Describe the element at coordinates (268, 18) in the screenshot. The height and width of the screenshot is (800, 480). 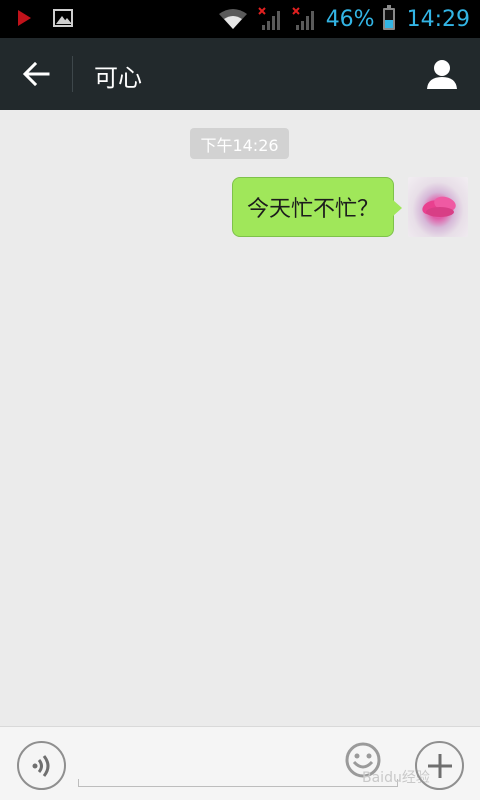
I see `signal-icon` at that location.